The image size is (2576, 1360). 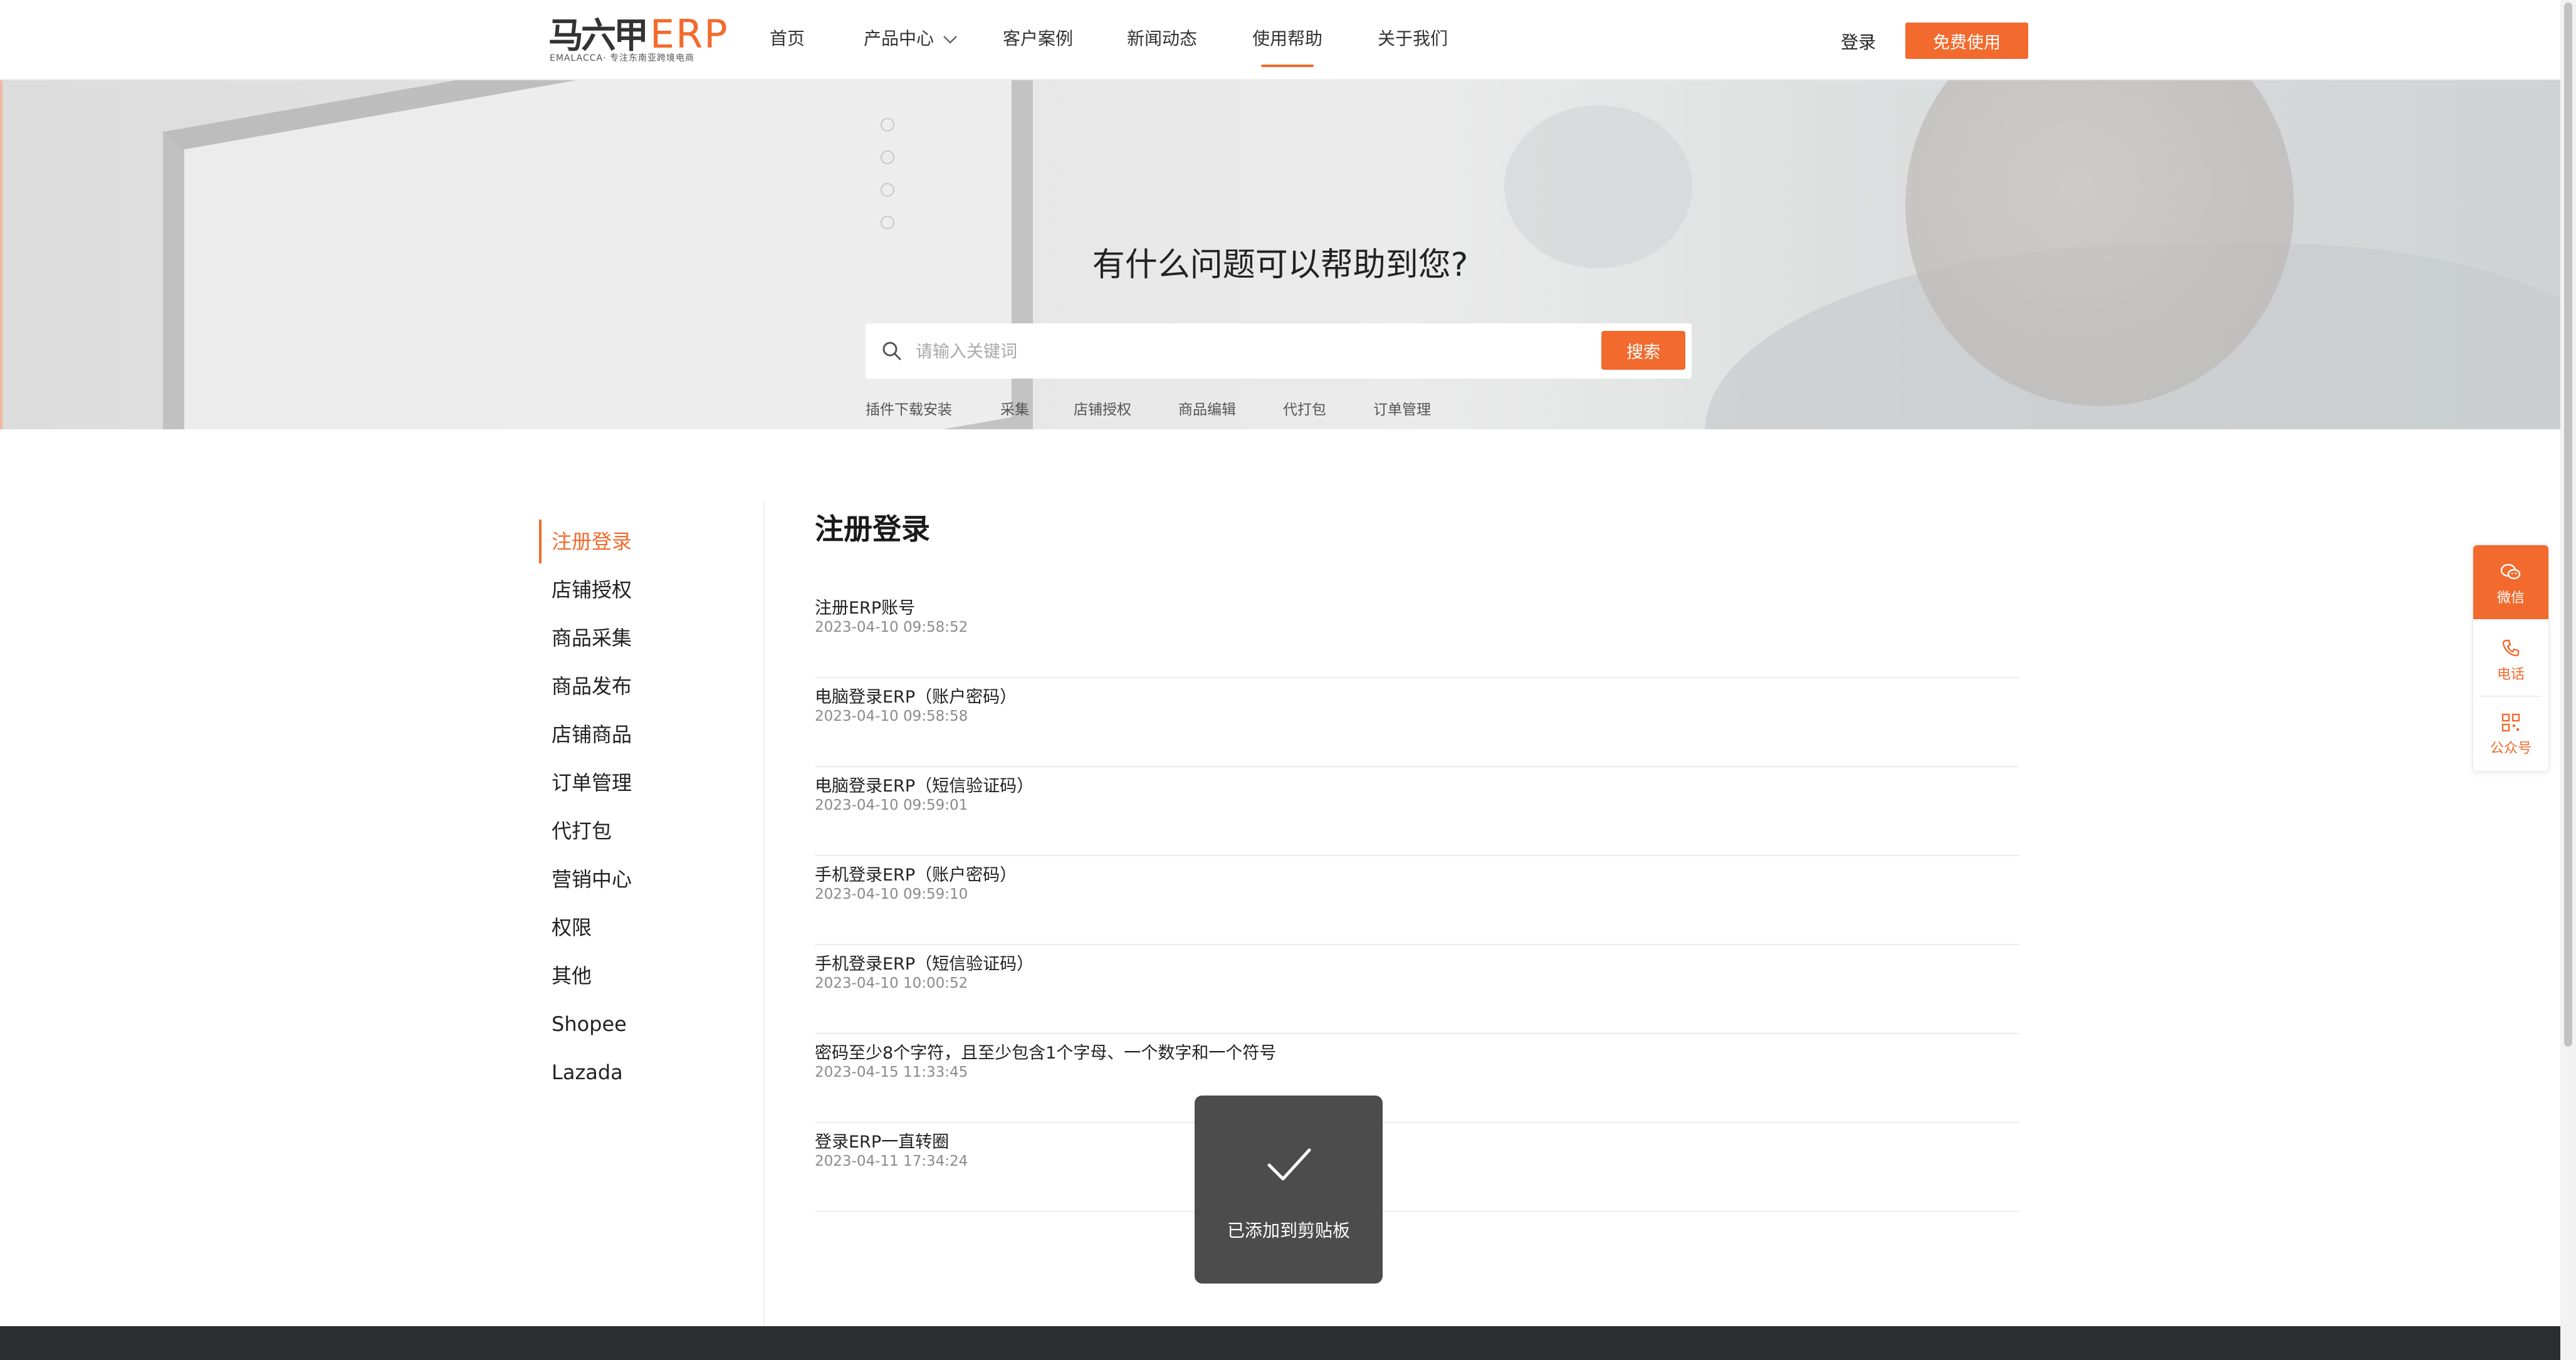 I want to click on phone-icon, so click(x=2511, y=648).